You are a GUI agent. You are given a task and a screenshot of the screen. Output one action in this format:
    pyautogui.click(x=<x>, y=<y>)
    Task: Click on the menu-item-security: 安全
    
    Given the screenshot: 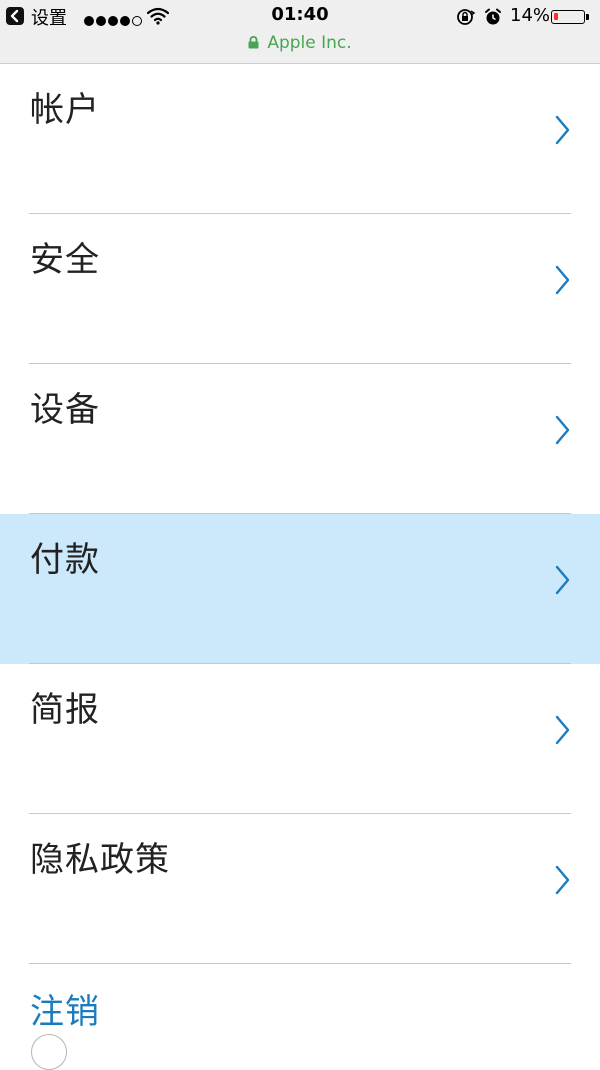 What is the action you would take?
    pyautogui.click(x=300, y=289)
    